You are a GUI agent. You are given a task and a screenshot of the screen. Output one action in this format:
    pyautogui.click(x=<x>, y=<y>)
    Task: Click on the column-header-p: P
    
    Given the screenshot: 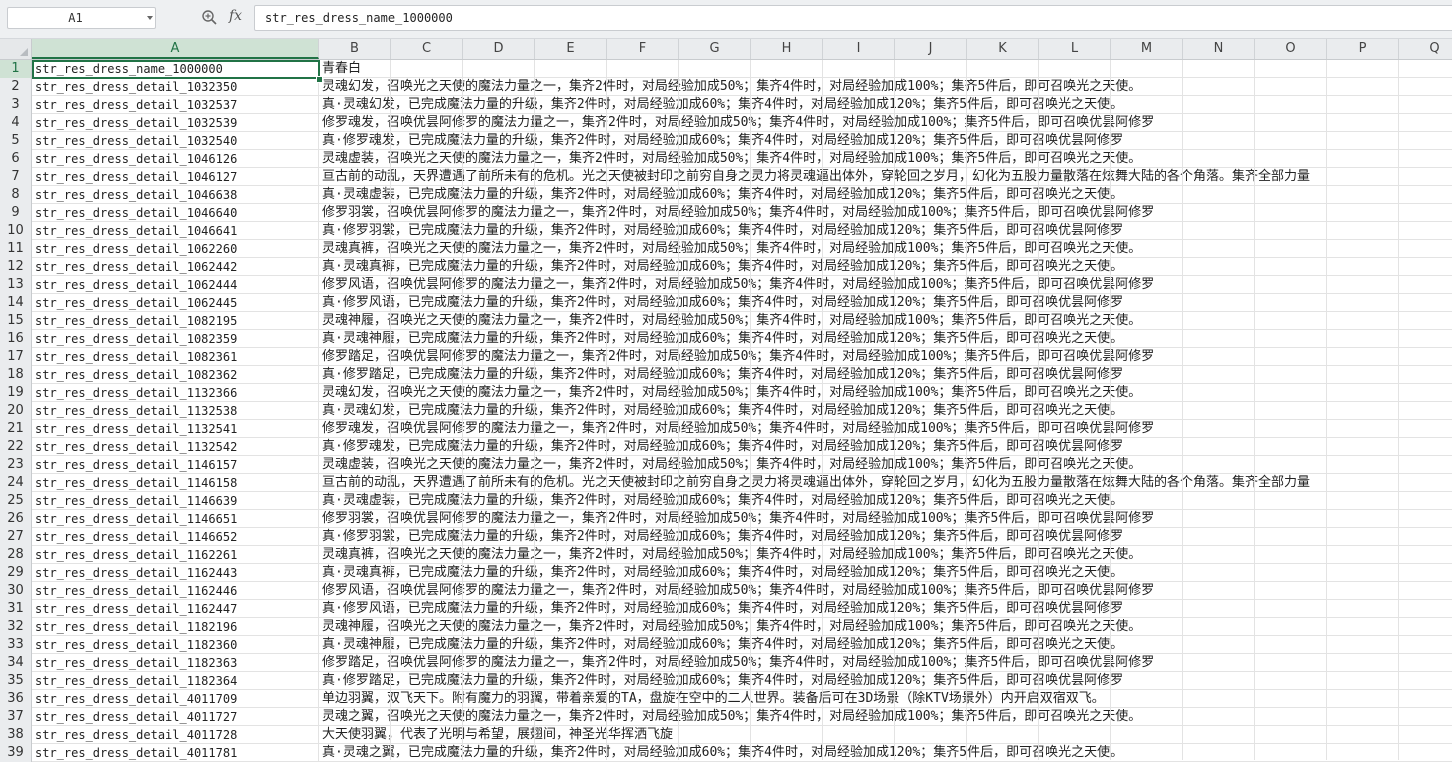 What is the action you would take?
    pyautogui.click(x=1363, y=49)
    